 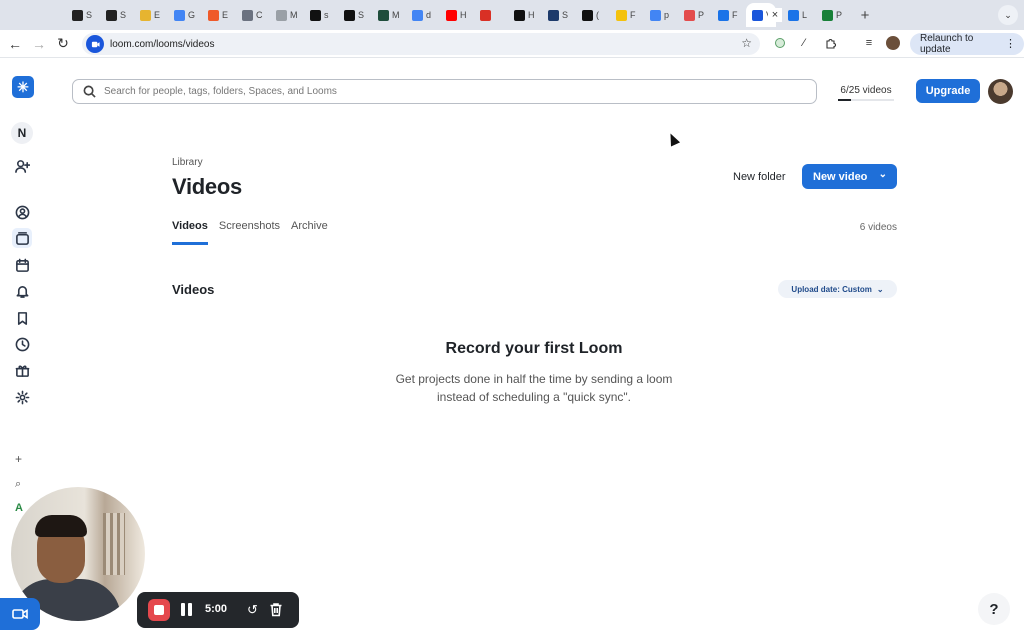 I want to click on browser-tab-strip: SSEGECMsSMdHHS(FpPFV×LP+, so click(x=512, y=15).